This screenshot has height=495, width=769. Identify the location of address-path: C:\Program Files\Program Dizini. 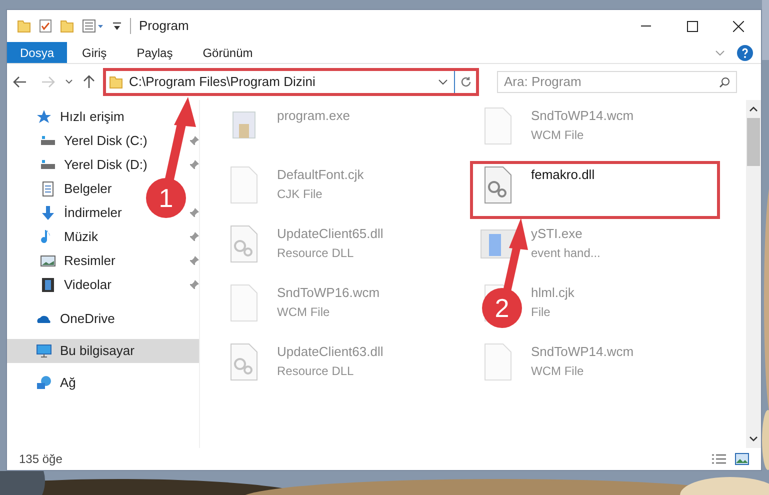
(222, 82).